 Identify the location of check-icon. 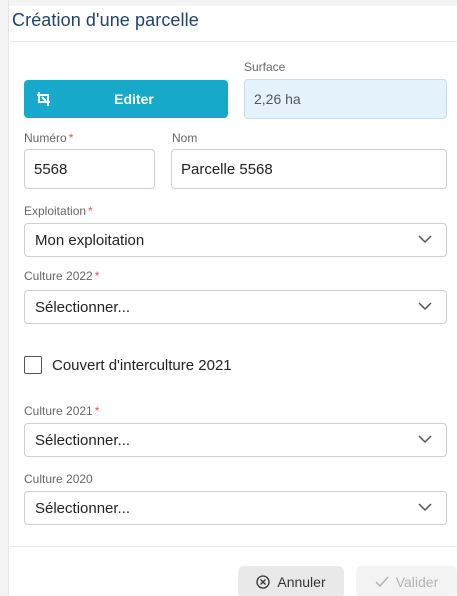
(382, 582).